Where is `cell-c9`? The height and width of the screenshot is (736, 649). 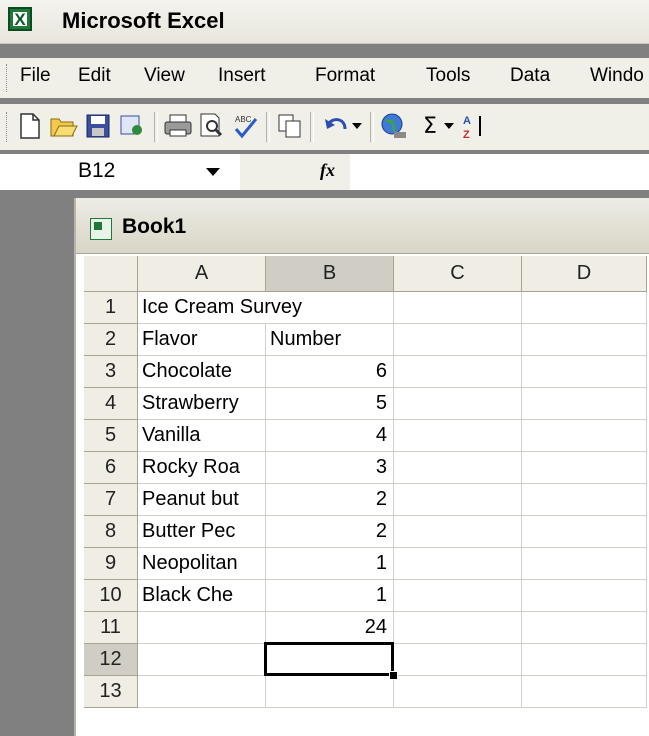 cell-c9 is located at coordinates (458, 564).